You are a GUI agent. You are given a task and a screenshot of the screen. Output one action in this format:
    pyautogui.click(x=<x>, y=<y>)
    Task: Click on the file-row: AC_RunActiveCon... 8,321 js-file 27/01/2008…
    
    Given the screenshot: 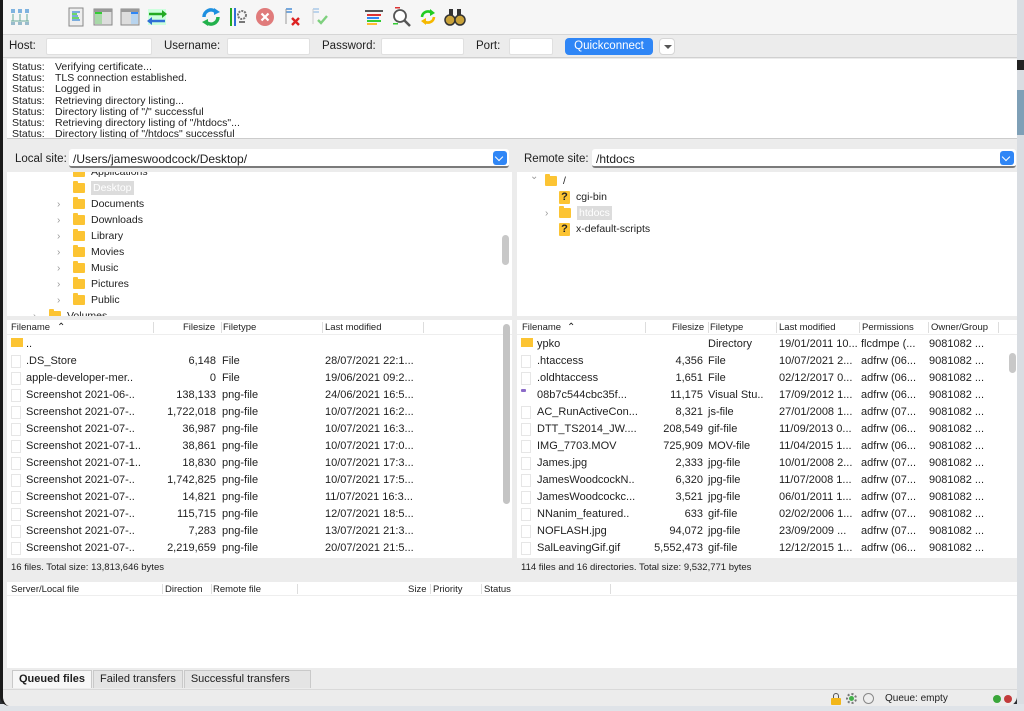 What is the action you would take?
    pyautogui.click(x=767, y=411)
    